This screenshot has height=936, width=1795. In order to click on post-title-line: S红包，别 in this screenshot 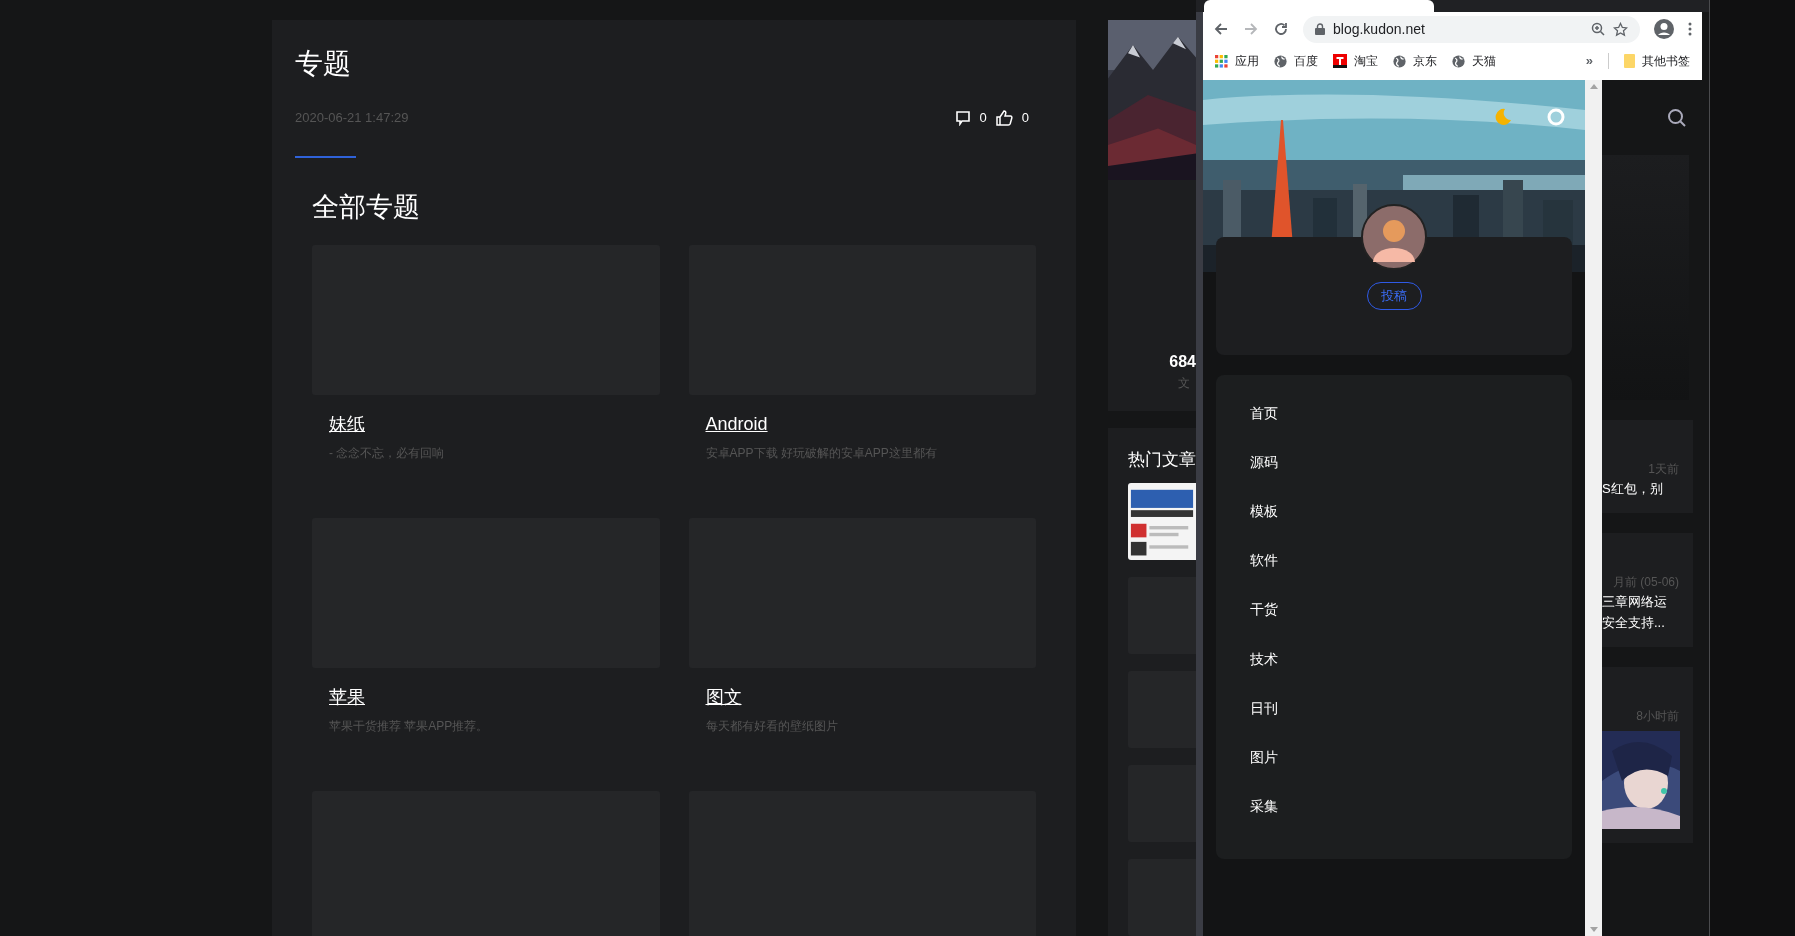, I will do `click(1632, 489)`.